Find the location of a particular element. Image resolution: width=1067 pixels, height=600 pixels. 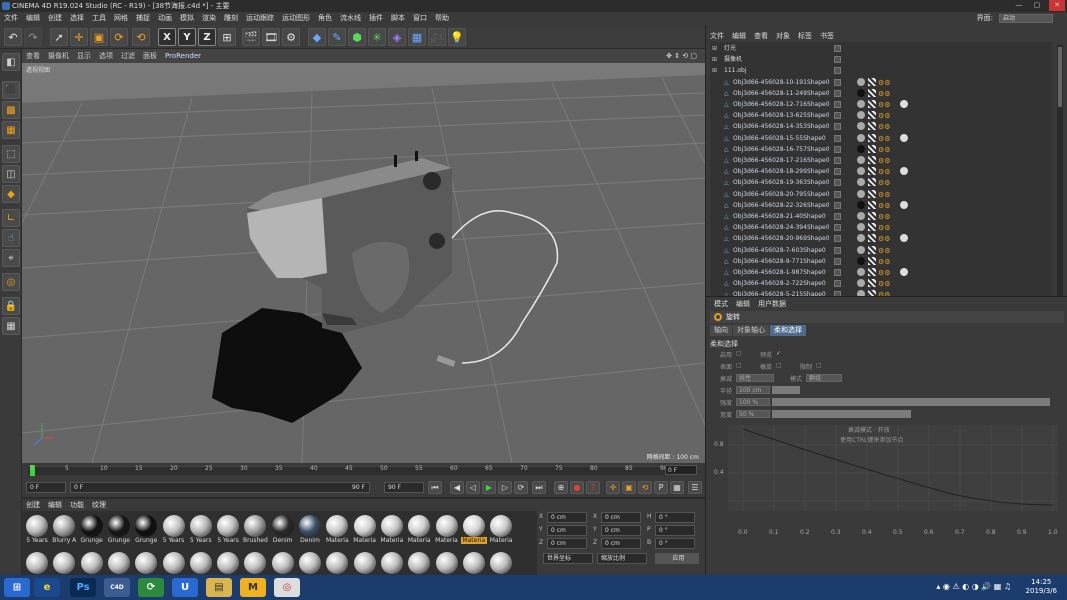

menu-character: 角色 is located at coordinates (325, 18).